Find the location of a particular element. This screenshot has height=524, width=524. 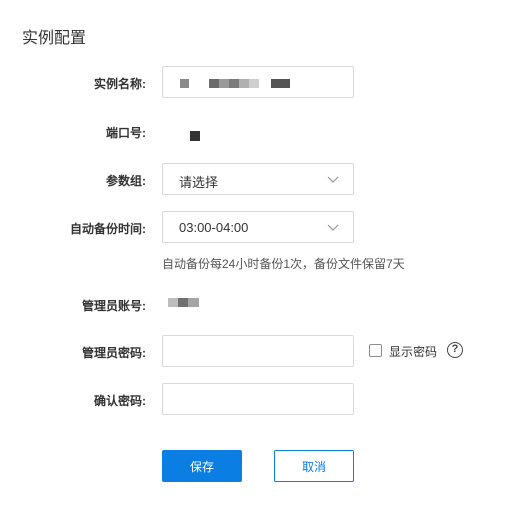

admin-password-input is located at coordinates (258, 351).